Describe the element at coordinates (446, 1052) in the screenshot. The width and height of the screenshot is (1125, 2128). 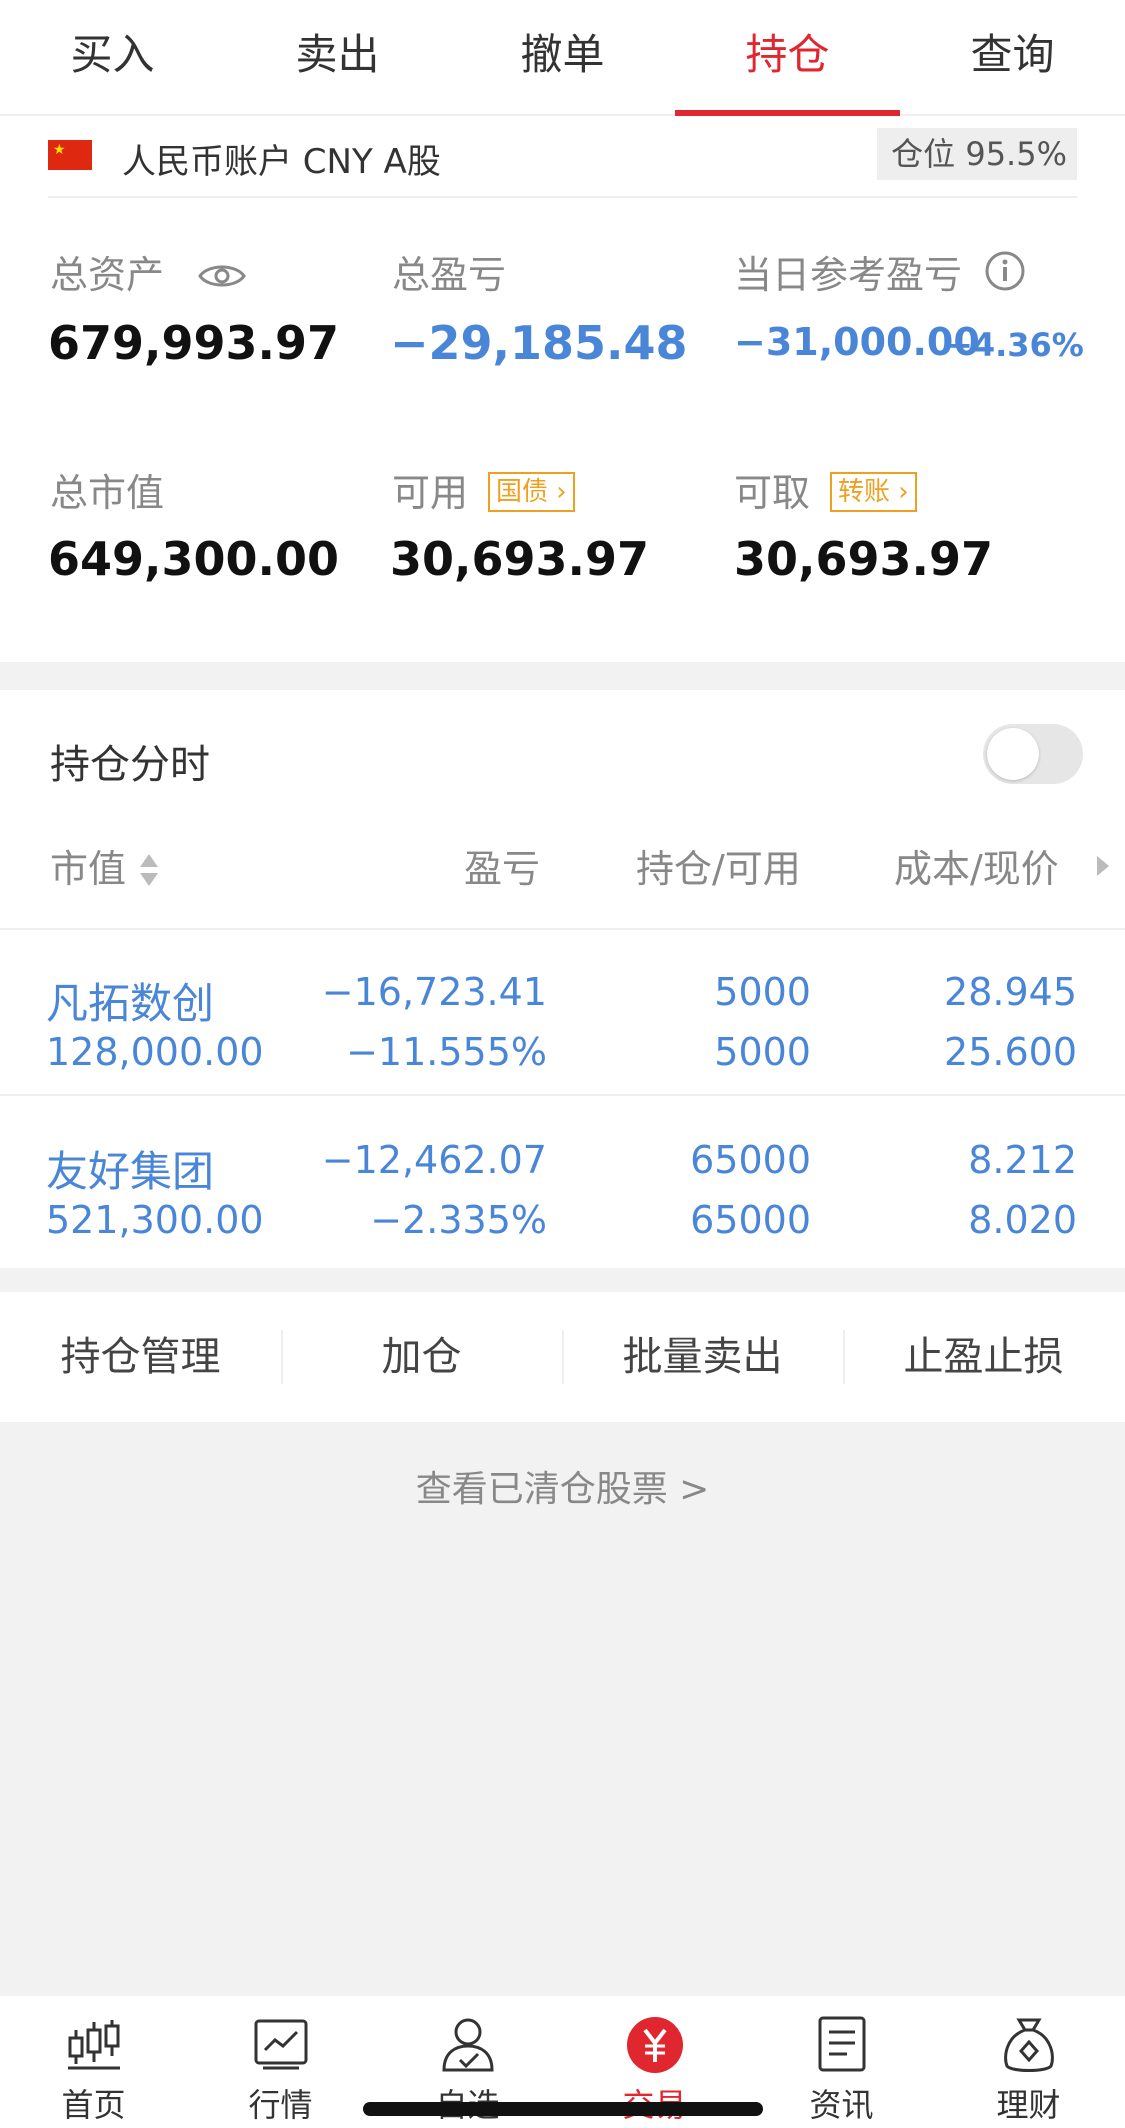
I see `stock-pnl-percent: −11.555%` at that location.